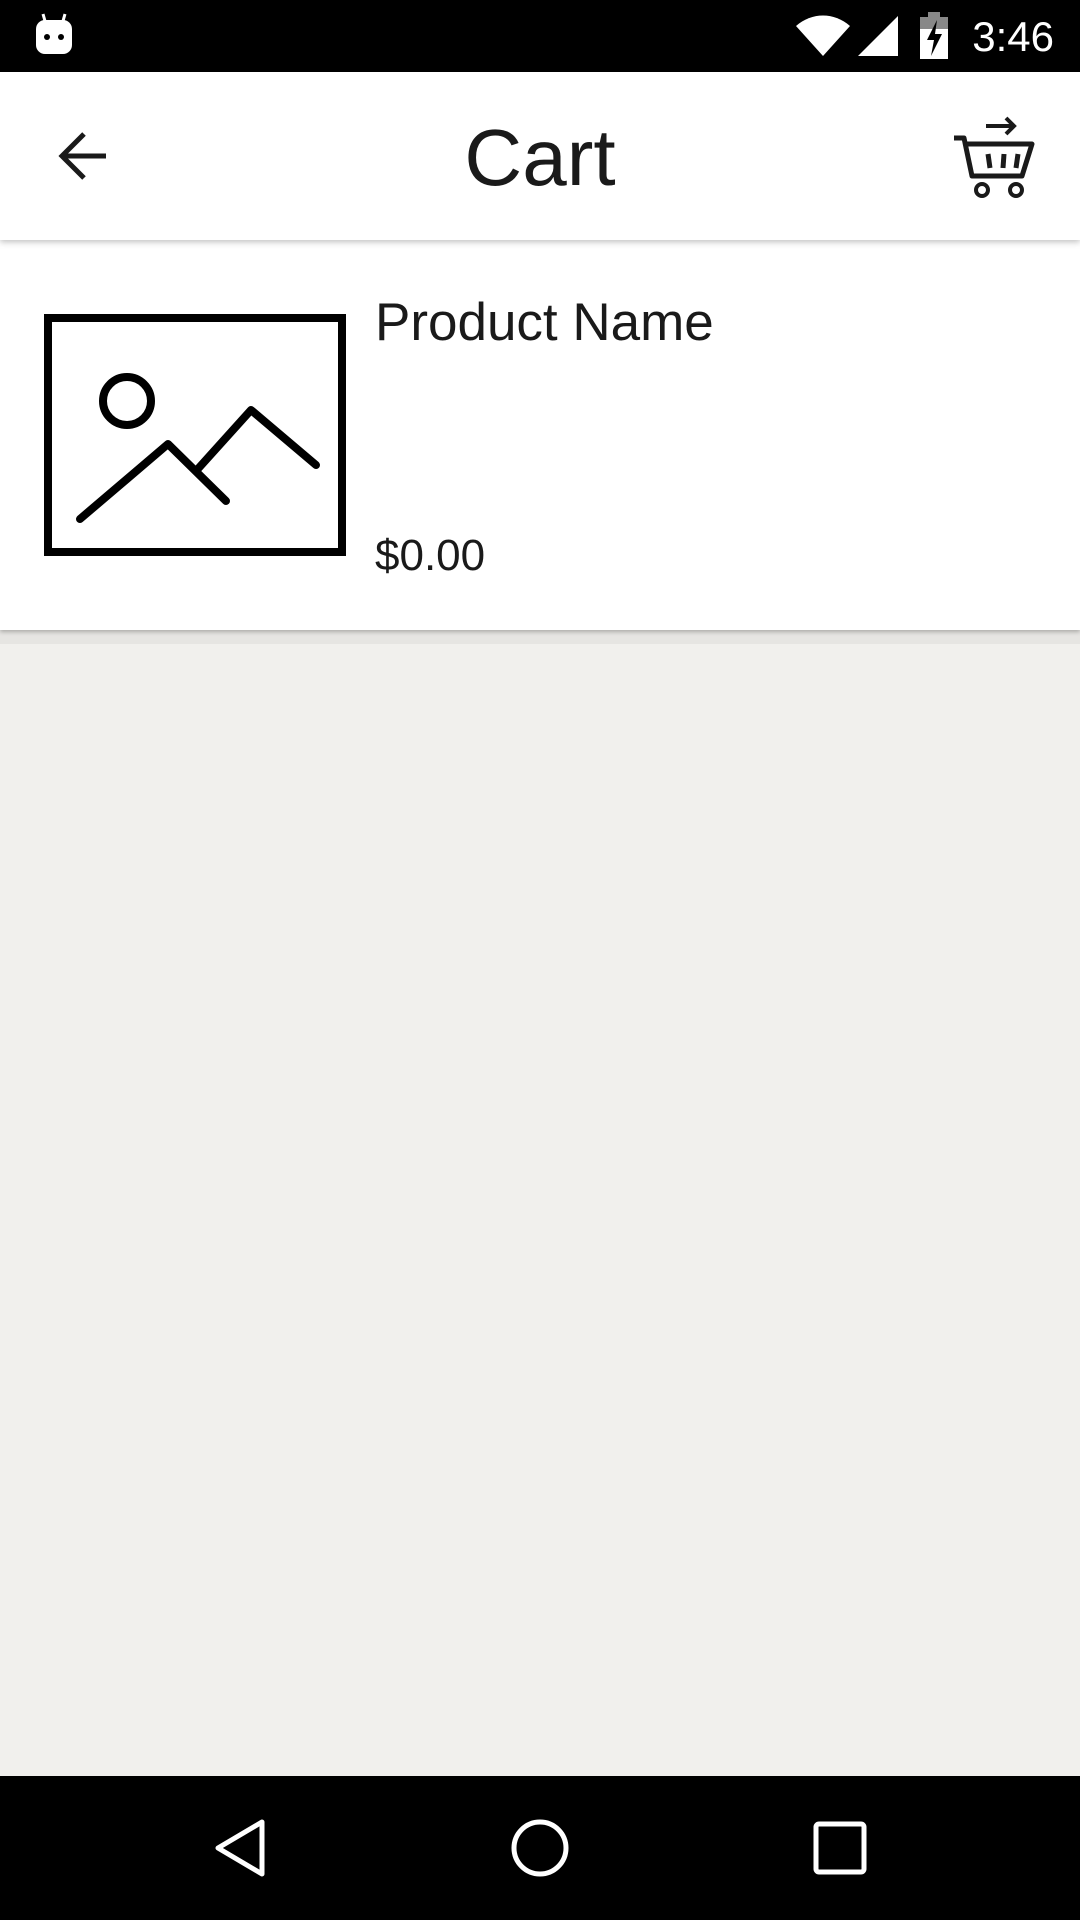 The height and width of the screenshot is (1920, 1080). I want to click on app-bar: Cart, so click(540, 156).